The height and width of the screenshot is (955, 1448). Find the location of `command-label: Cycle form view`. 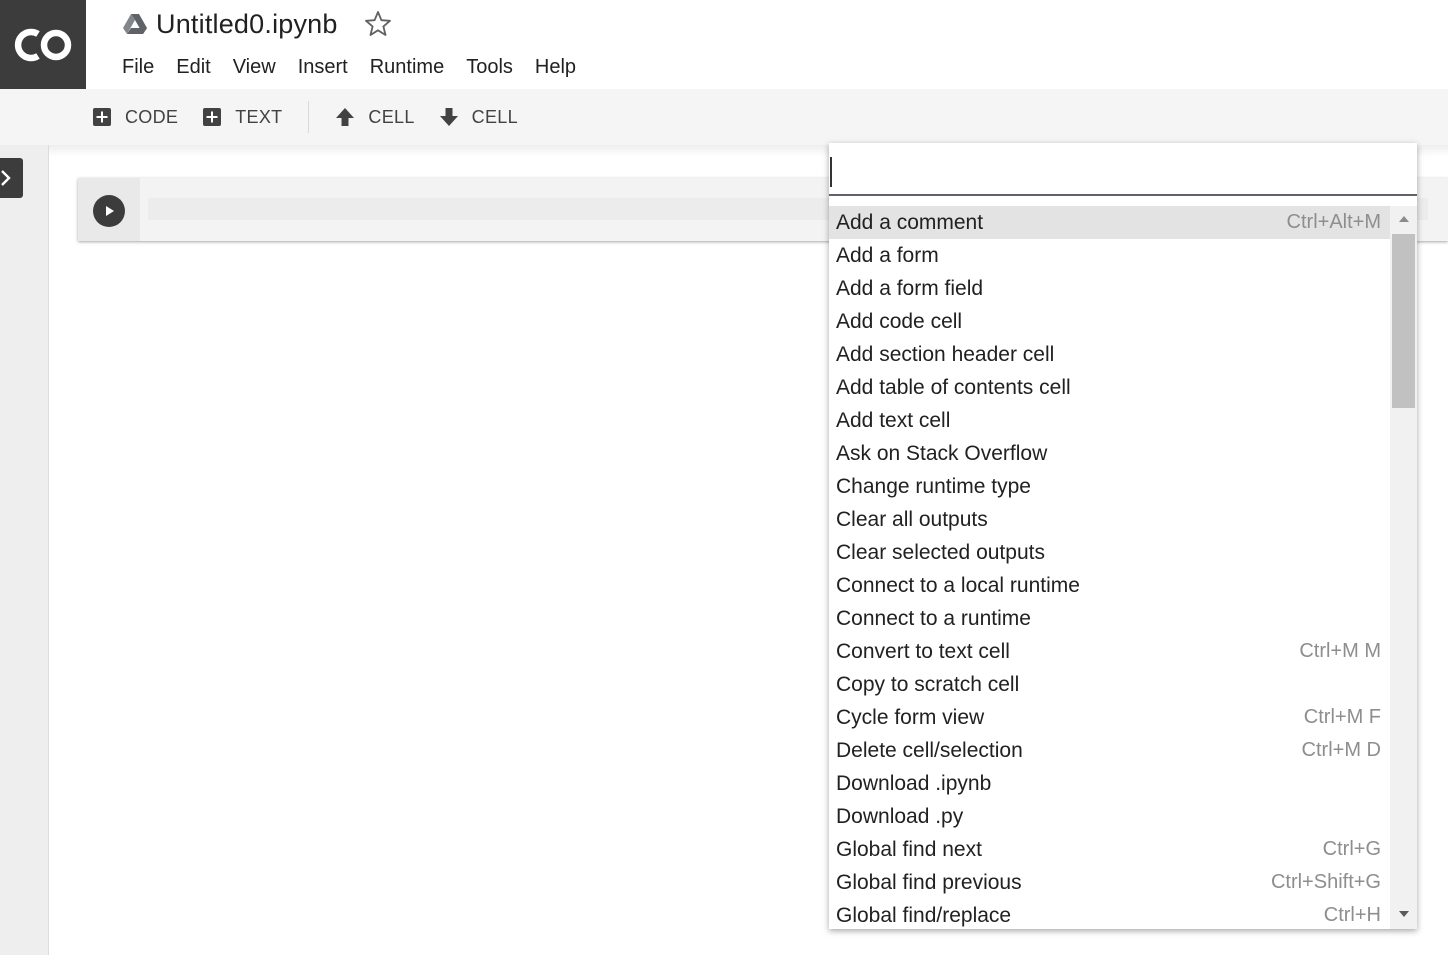

command-label: Cycle form view is located at coordinates (910, 717).